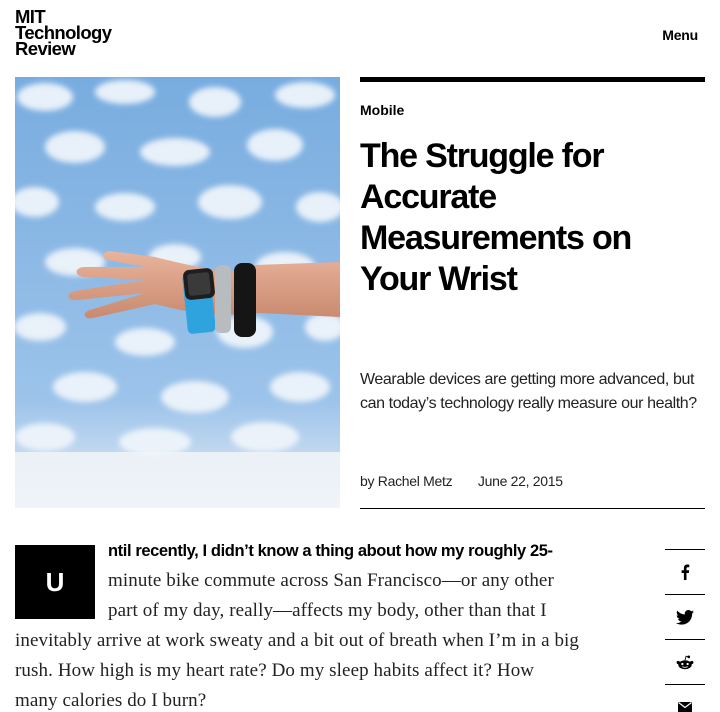  Describe the element at coordinates (45, 48) in the screenshot. I see `logo-line-review: Review` at that location.